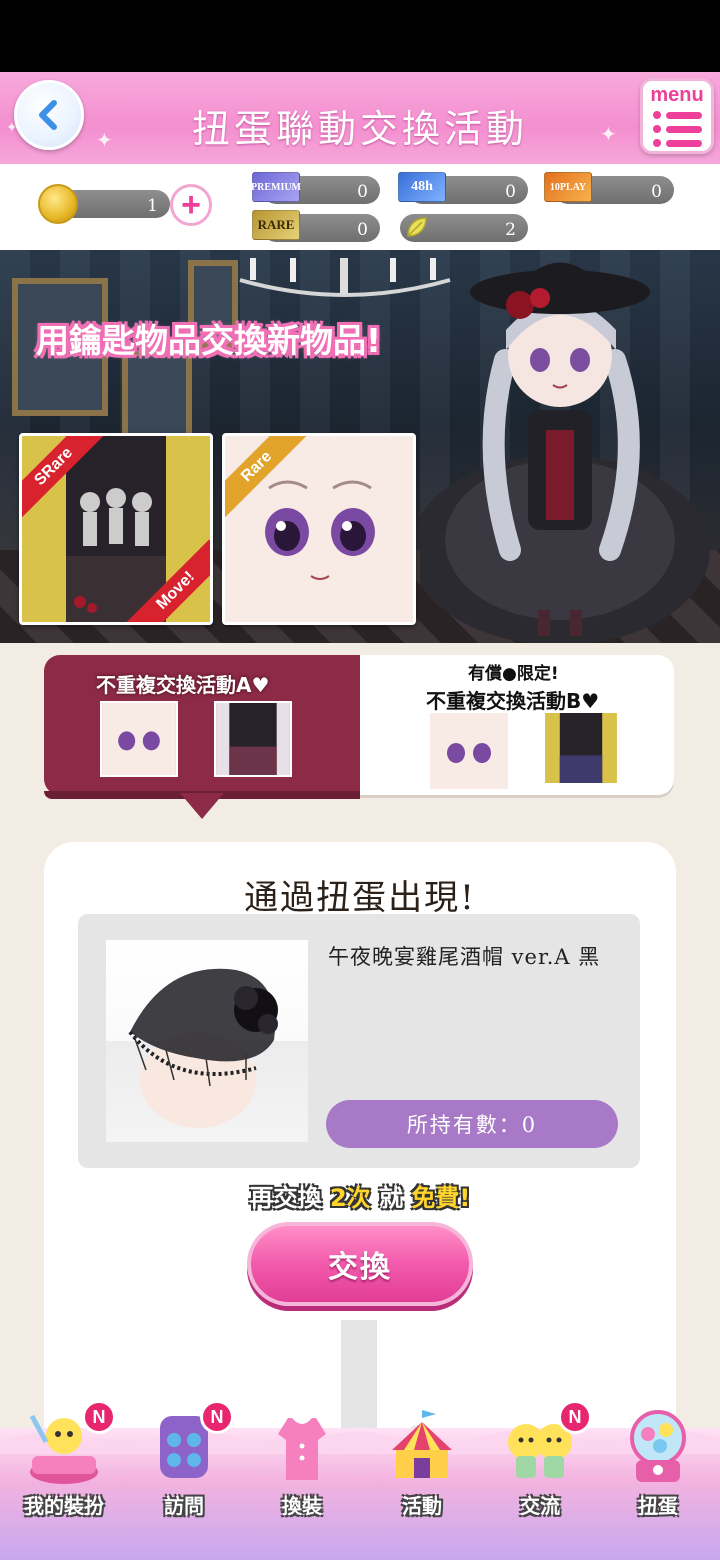 The image size is (720, 1560). I want to click on nav-dress-up: 換裝, so click(302, 1475).